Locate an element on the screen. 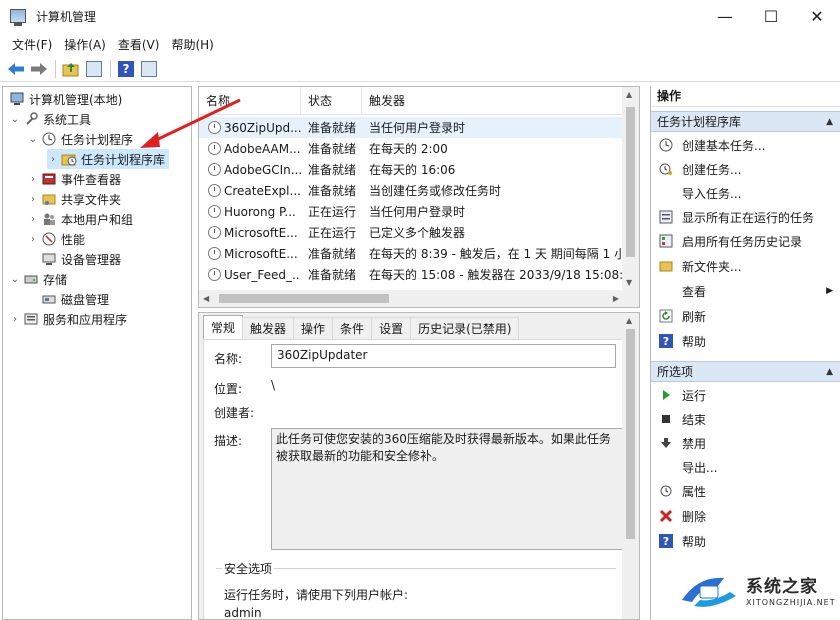  action-show-running-tasks: 显示所有正在运行的任务 is located at coordinates (745, 217).